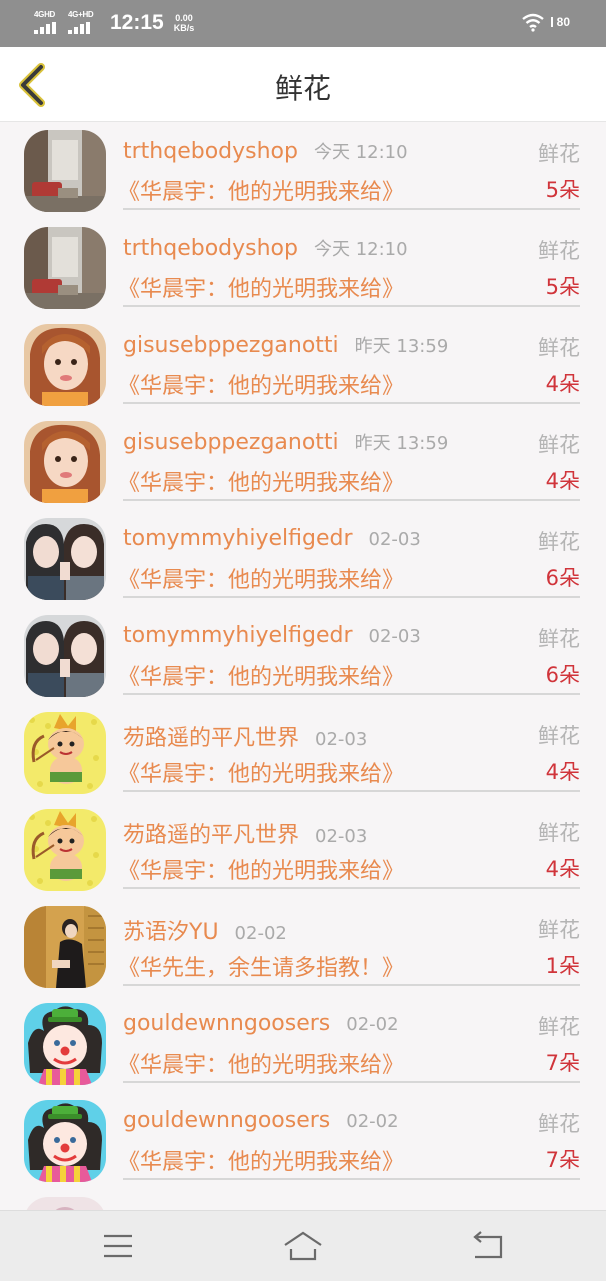 This screenshot has width=606, height=1281. Describe the element at coordinates (48, 22) in the screenshot. I see `signal-4g-icon: 4GHD` at that location.